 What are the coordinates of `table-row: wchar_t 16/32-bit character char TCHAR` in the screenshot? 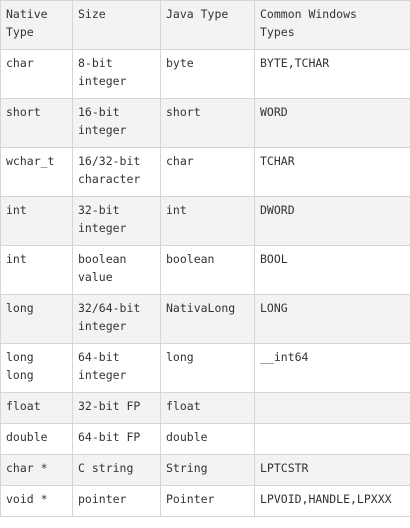 It's located at (205, 172).